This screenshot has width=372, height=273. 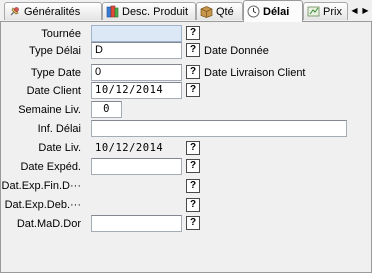 I want to click on tab-label: Généralités, so click(x=52, y=11).